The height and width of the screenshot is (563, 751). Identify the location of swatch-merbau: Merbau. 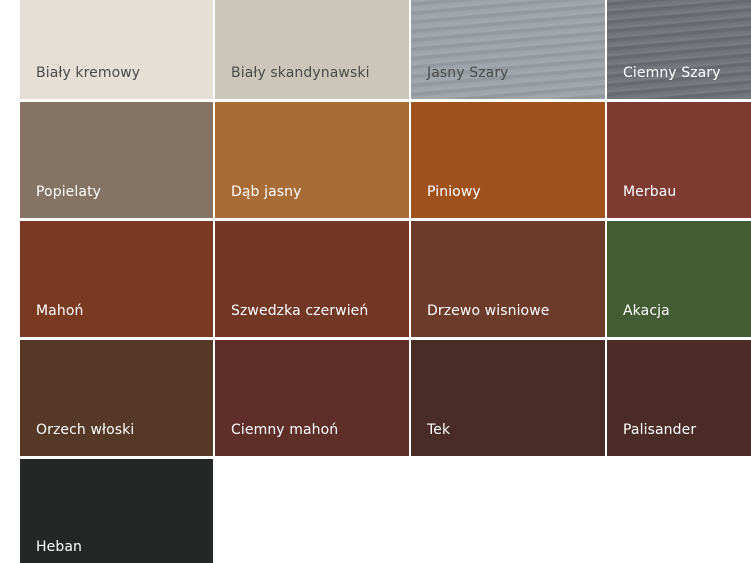
(679, 160).